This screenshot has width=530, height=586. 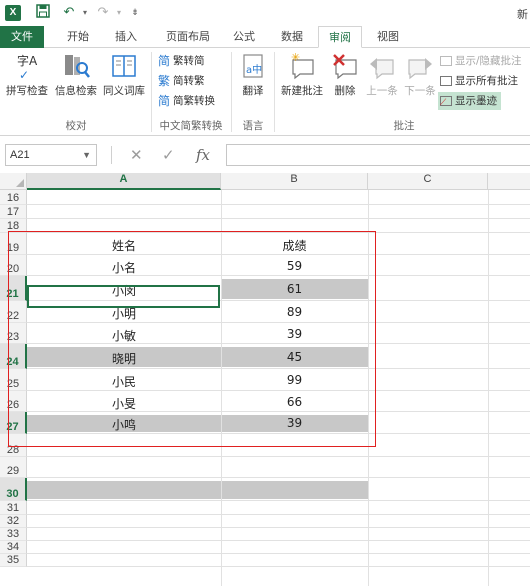 What do you see at coordinates (13, 197) in the screenshot?
I see `row-header-16: 16` at bounding box center [13, 197].